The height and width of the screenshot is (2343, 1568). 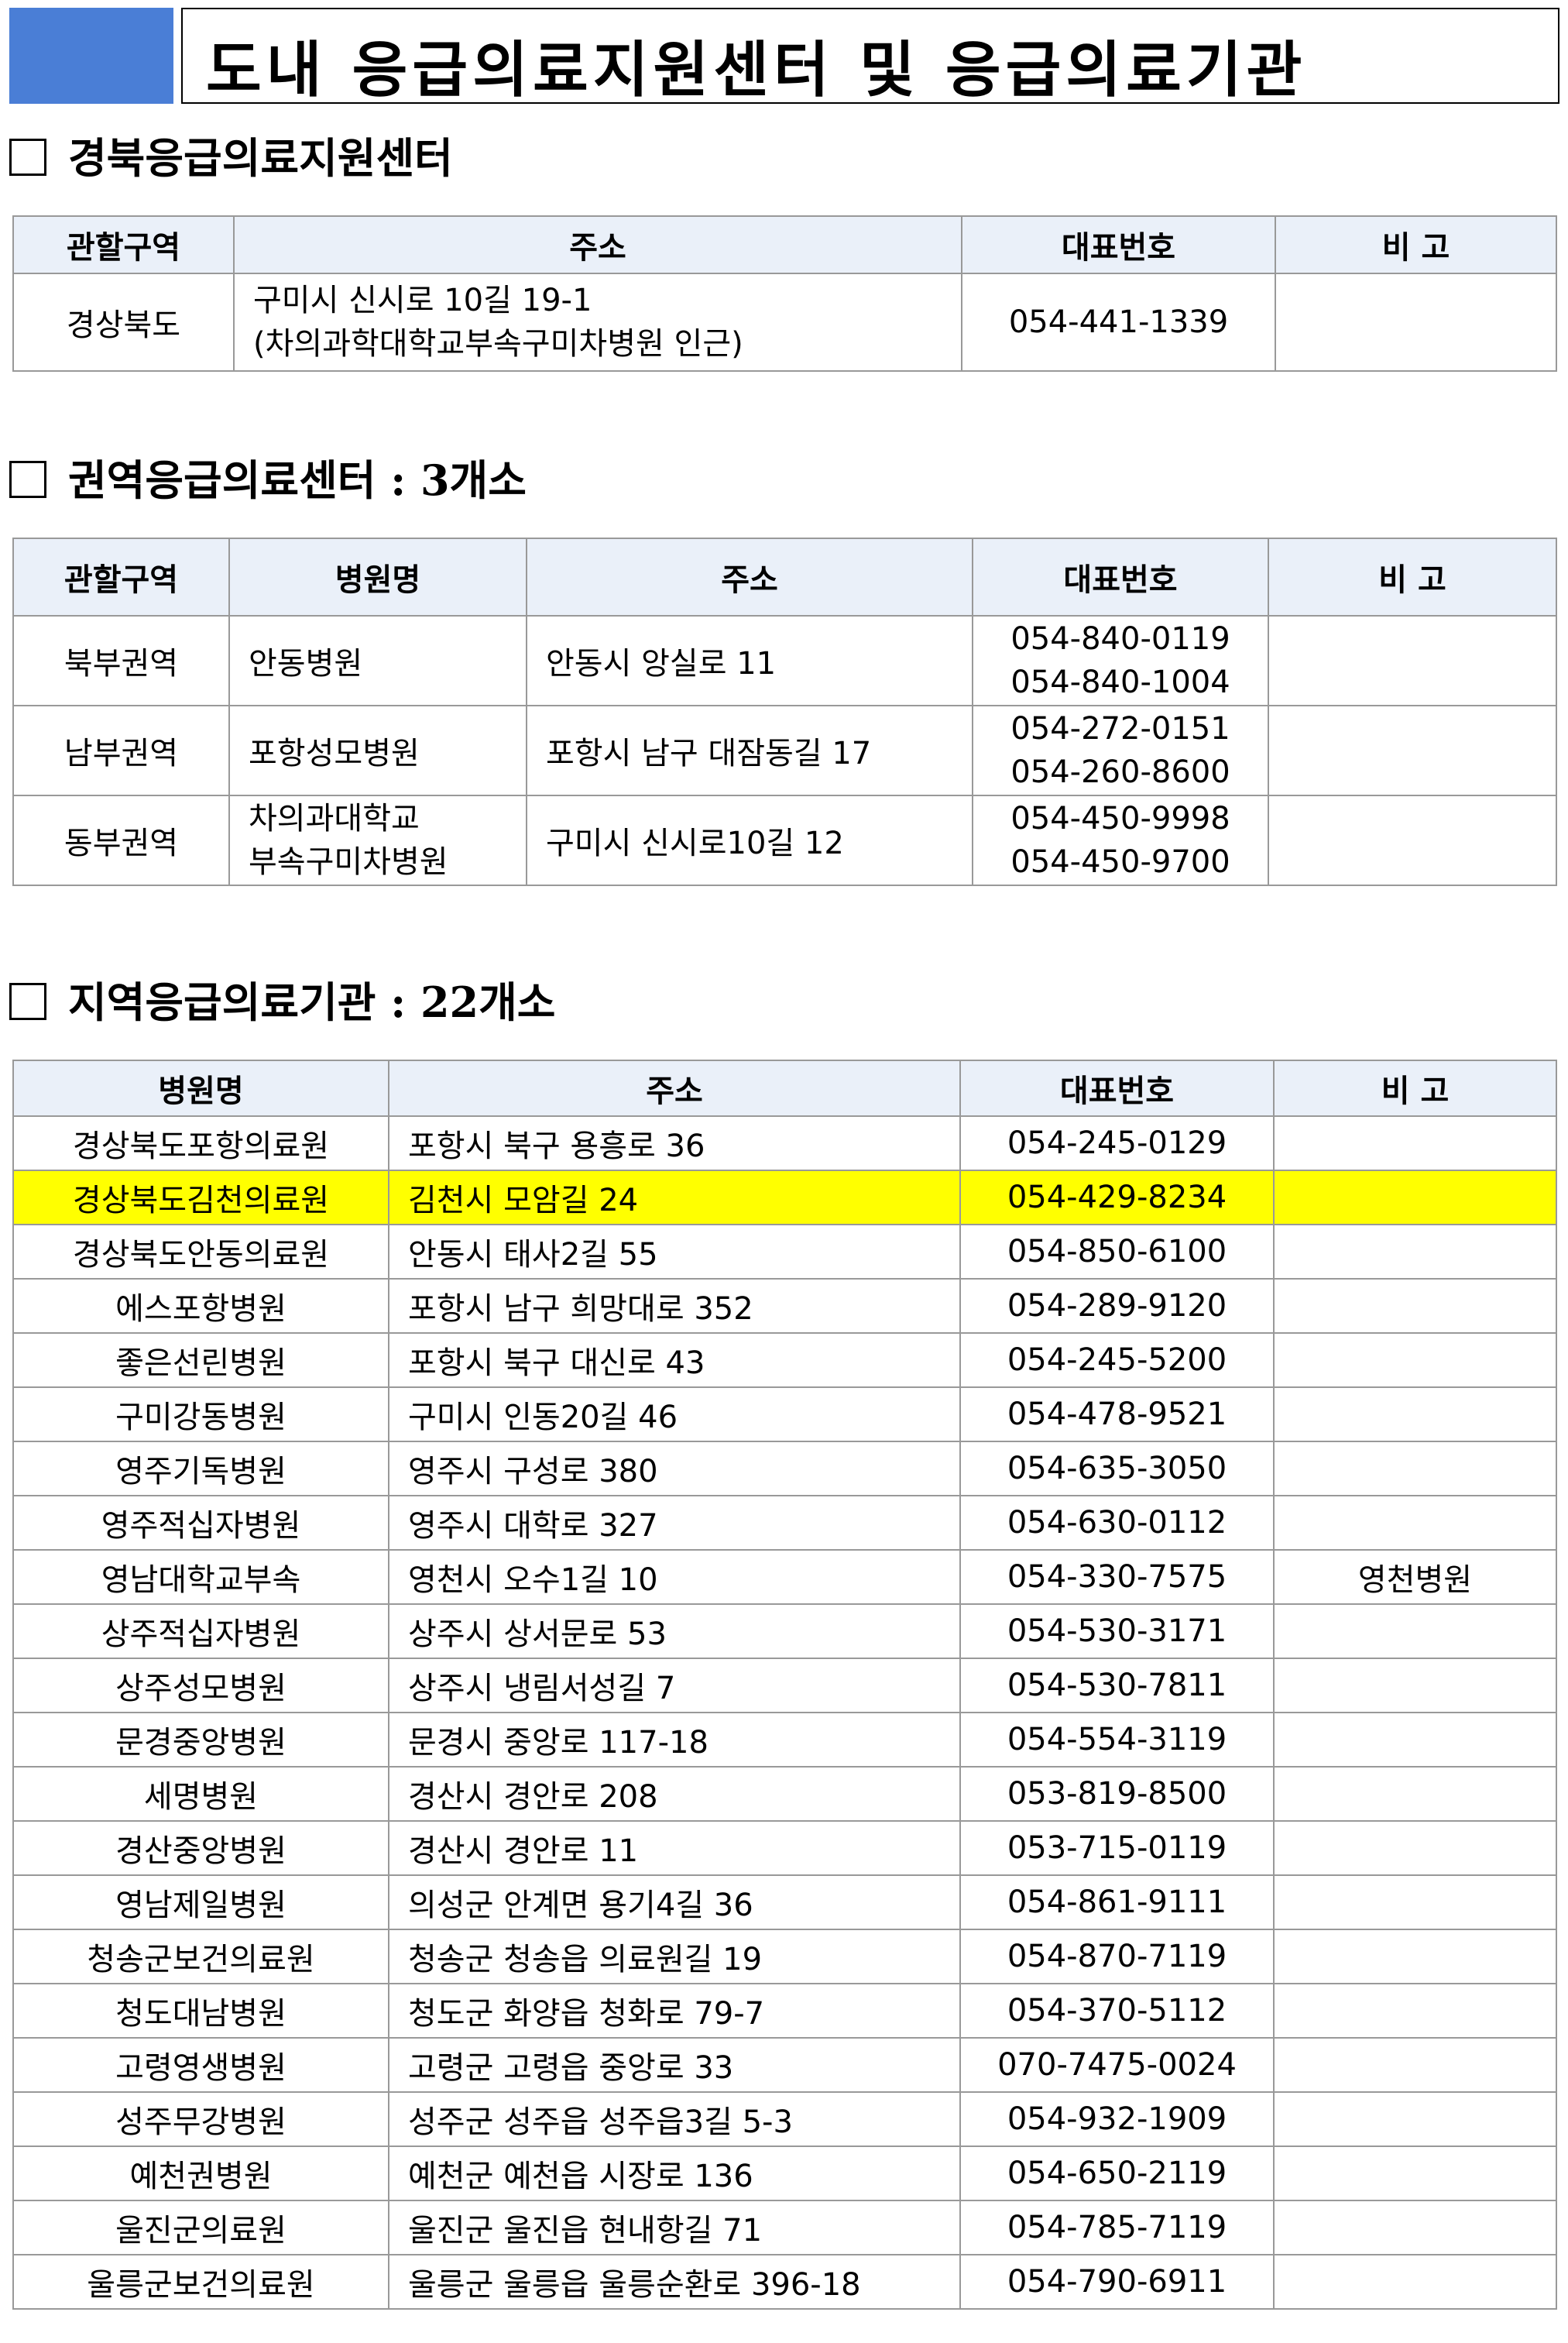 I want to click on phone-cell: 053-819-8500, so click(x=1117, y=1794).